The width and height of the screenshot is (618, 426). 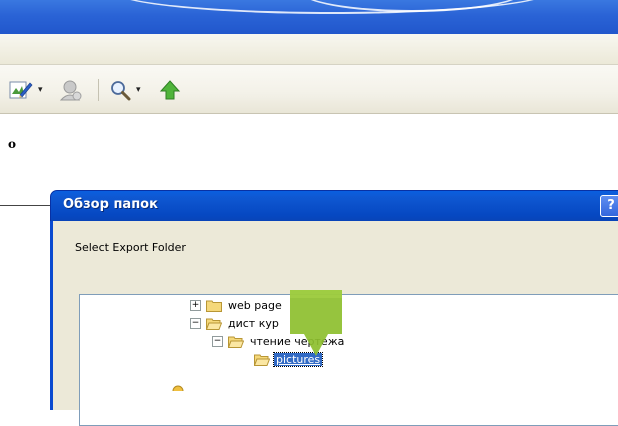 What do you see at coordinates (334, 206) in the screenshot?
I see `dialog-titlebar: Обзор папок` at bounding box center [334, 206].